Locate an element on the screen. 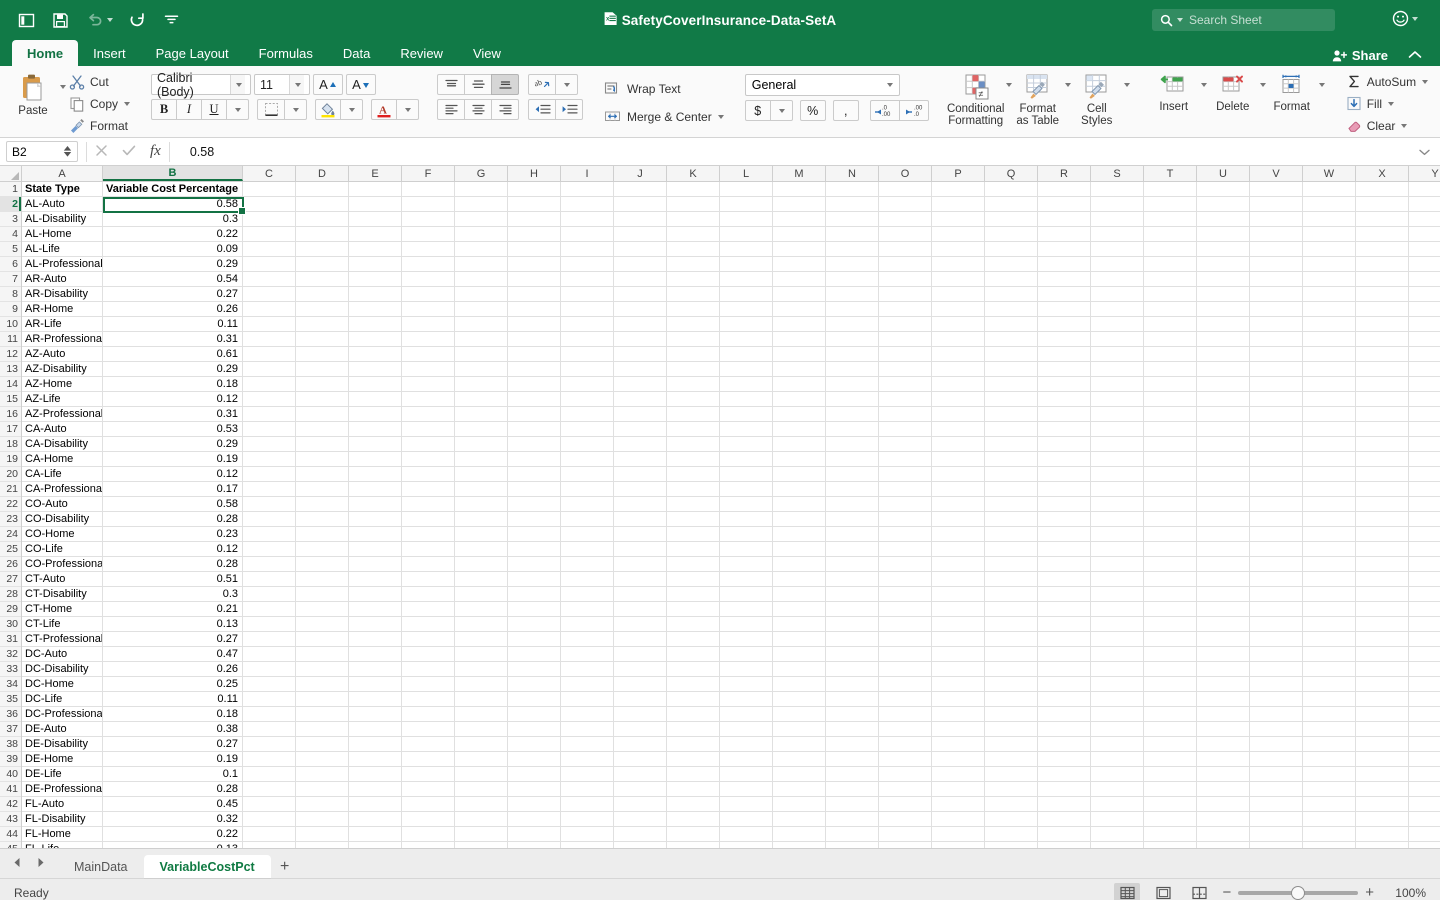  cell-g34 is located at coordinates (481, 684).